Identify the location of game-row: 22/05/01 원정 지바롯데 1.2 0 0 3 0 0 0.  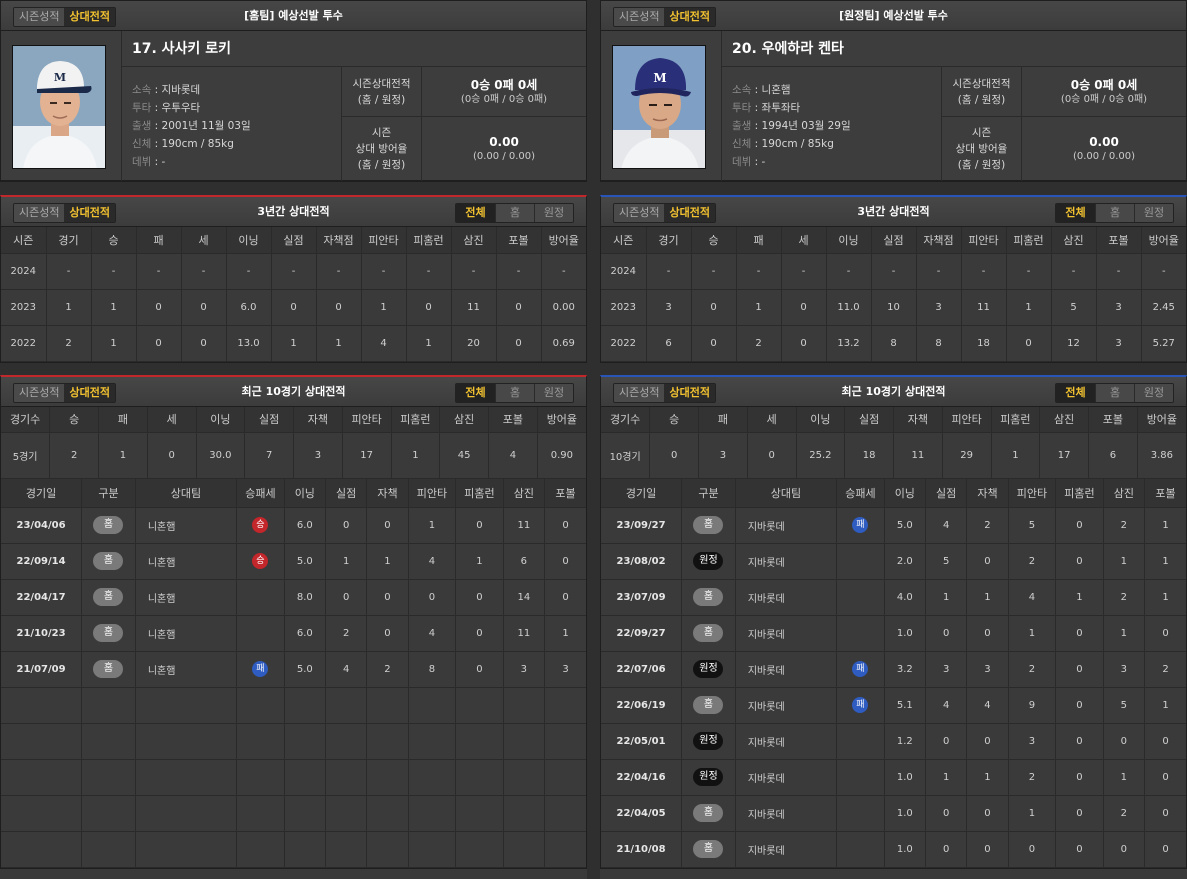
(893, 741).